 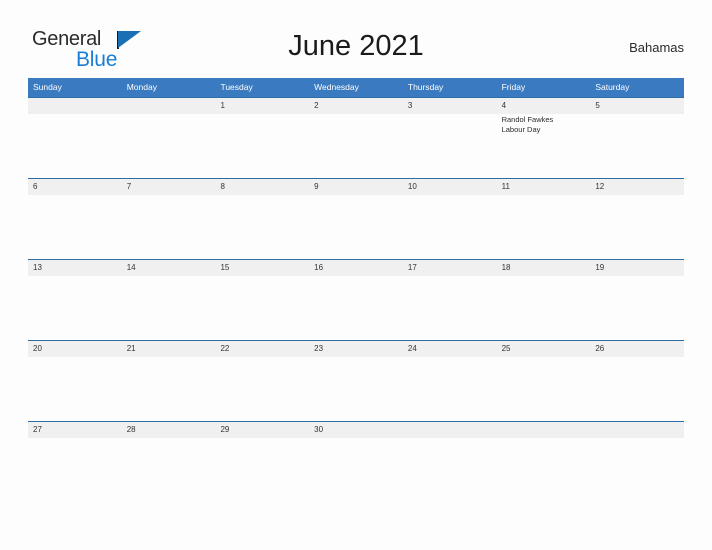 I want to click on calendar-day-cell: 29, so click(x=262, y=462).